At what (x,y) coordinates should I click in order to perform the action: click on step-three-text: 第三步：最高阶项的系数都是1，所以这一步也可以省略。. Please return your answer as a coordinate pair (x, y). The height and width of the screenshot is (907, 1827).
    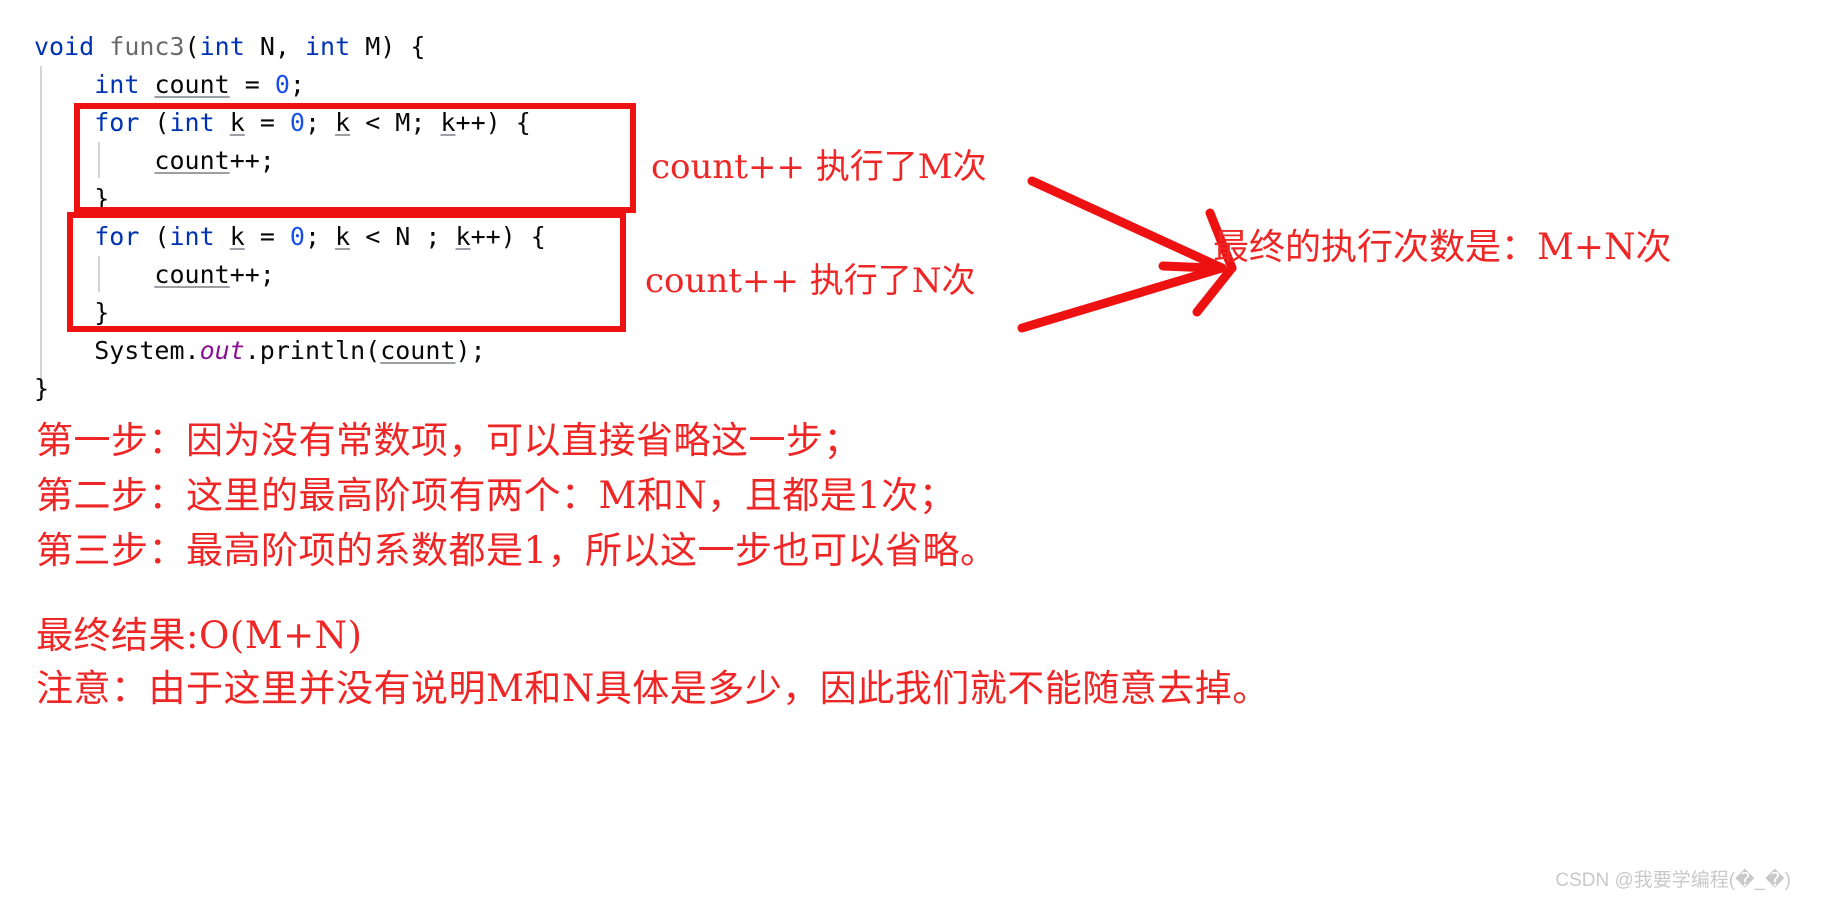
    Looking at the image, I should click on (517, 550).